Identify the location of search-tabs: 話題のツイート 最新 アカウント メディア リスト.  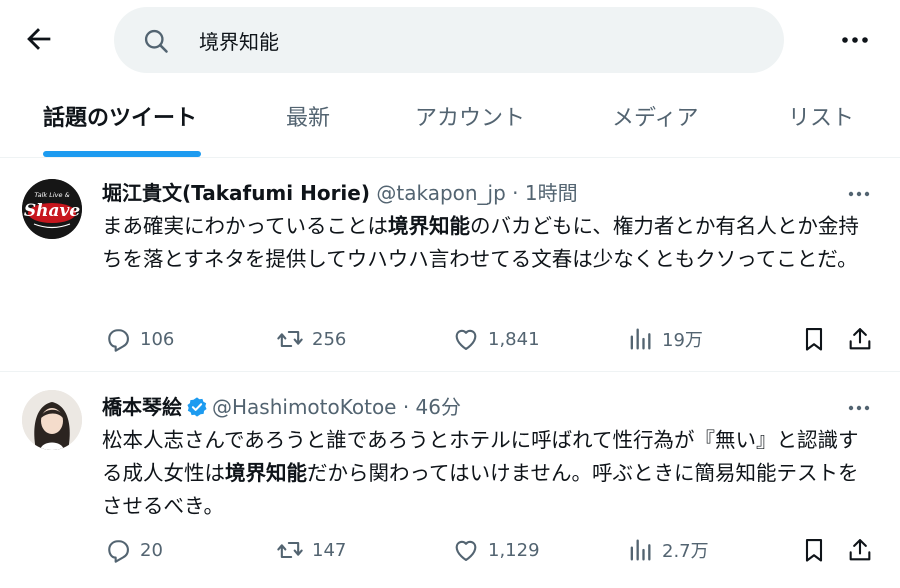
(450, 119).